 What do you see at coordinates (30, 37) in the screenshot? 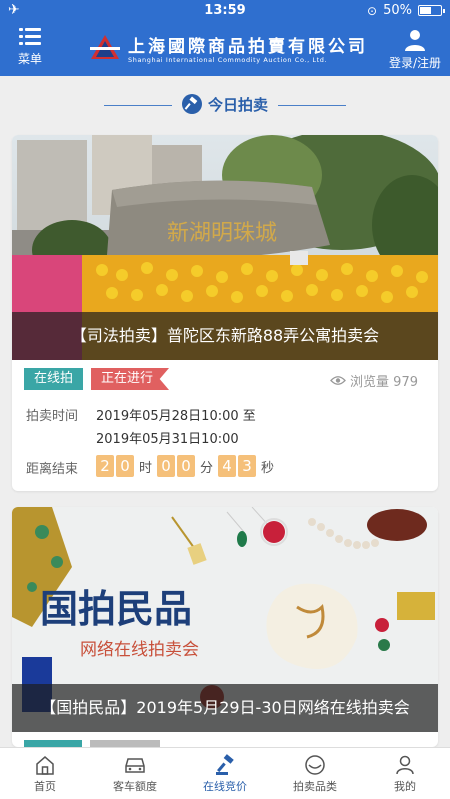
I see `menu-icon` at bounding box center [30, 37].